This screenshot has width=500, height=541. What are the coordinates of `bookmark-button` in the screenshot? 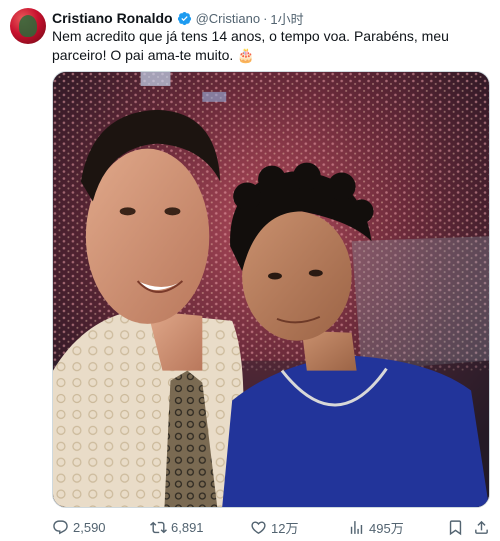 It's located at (455, 527).